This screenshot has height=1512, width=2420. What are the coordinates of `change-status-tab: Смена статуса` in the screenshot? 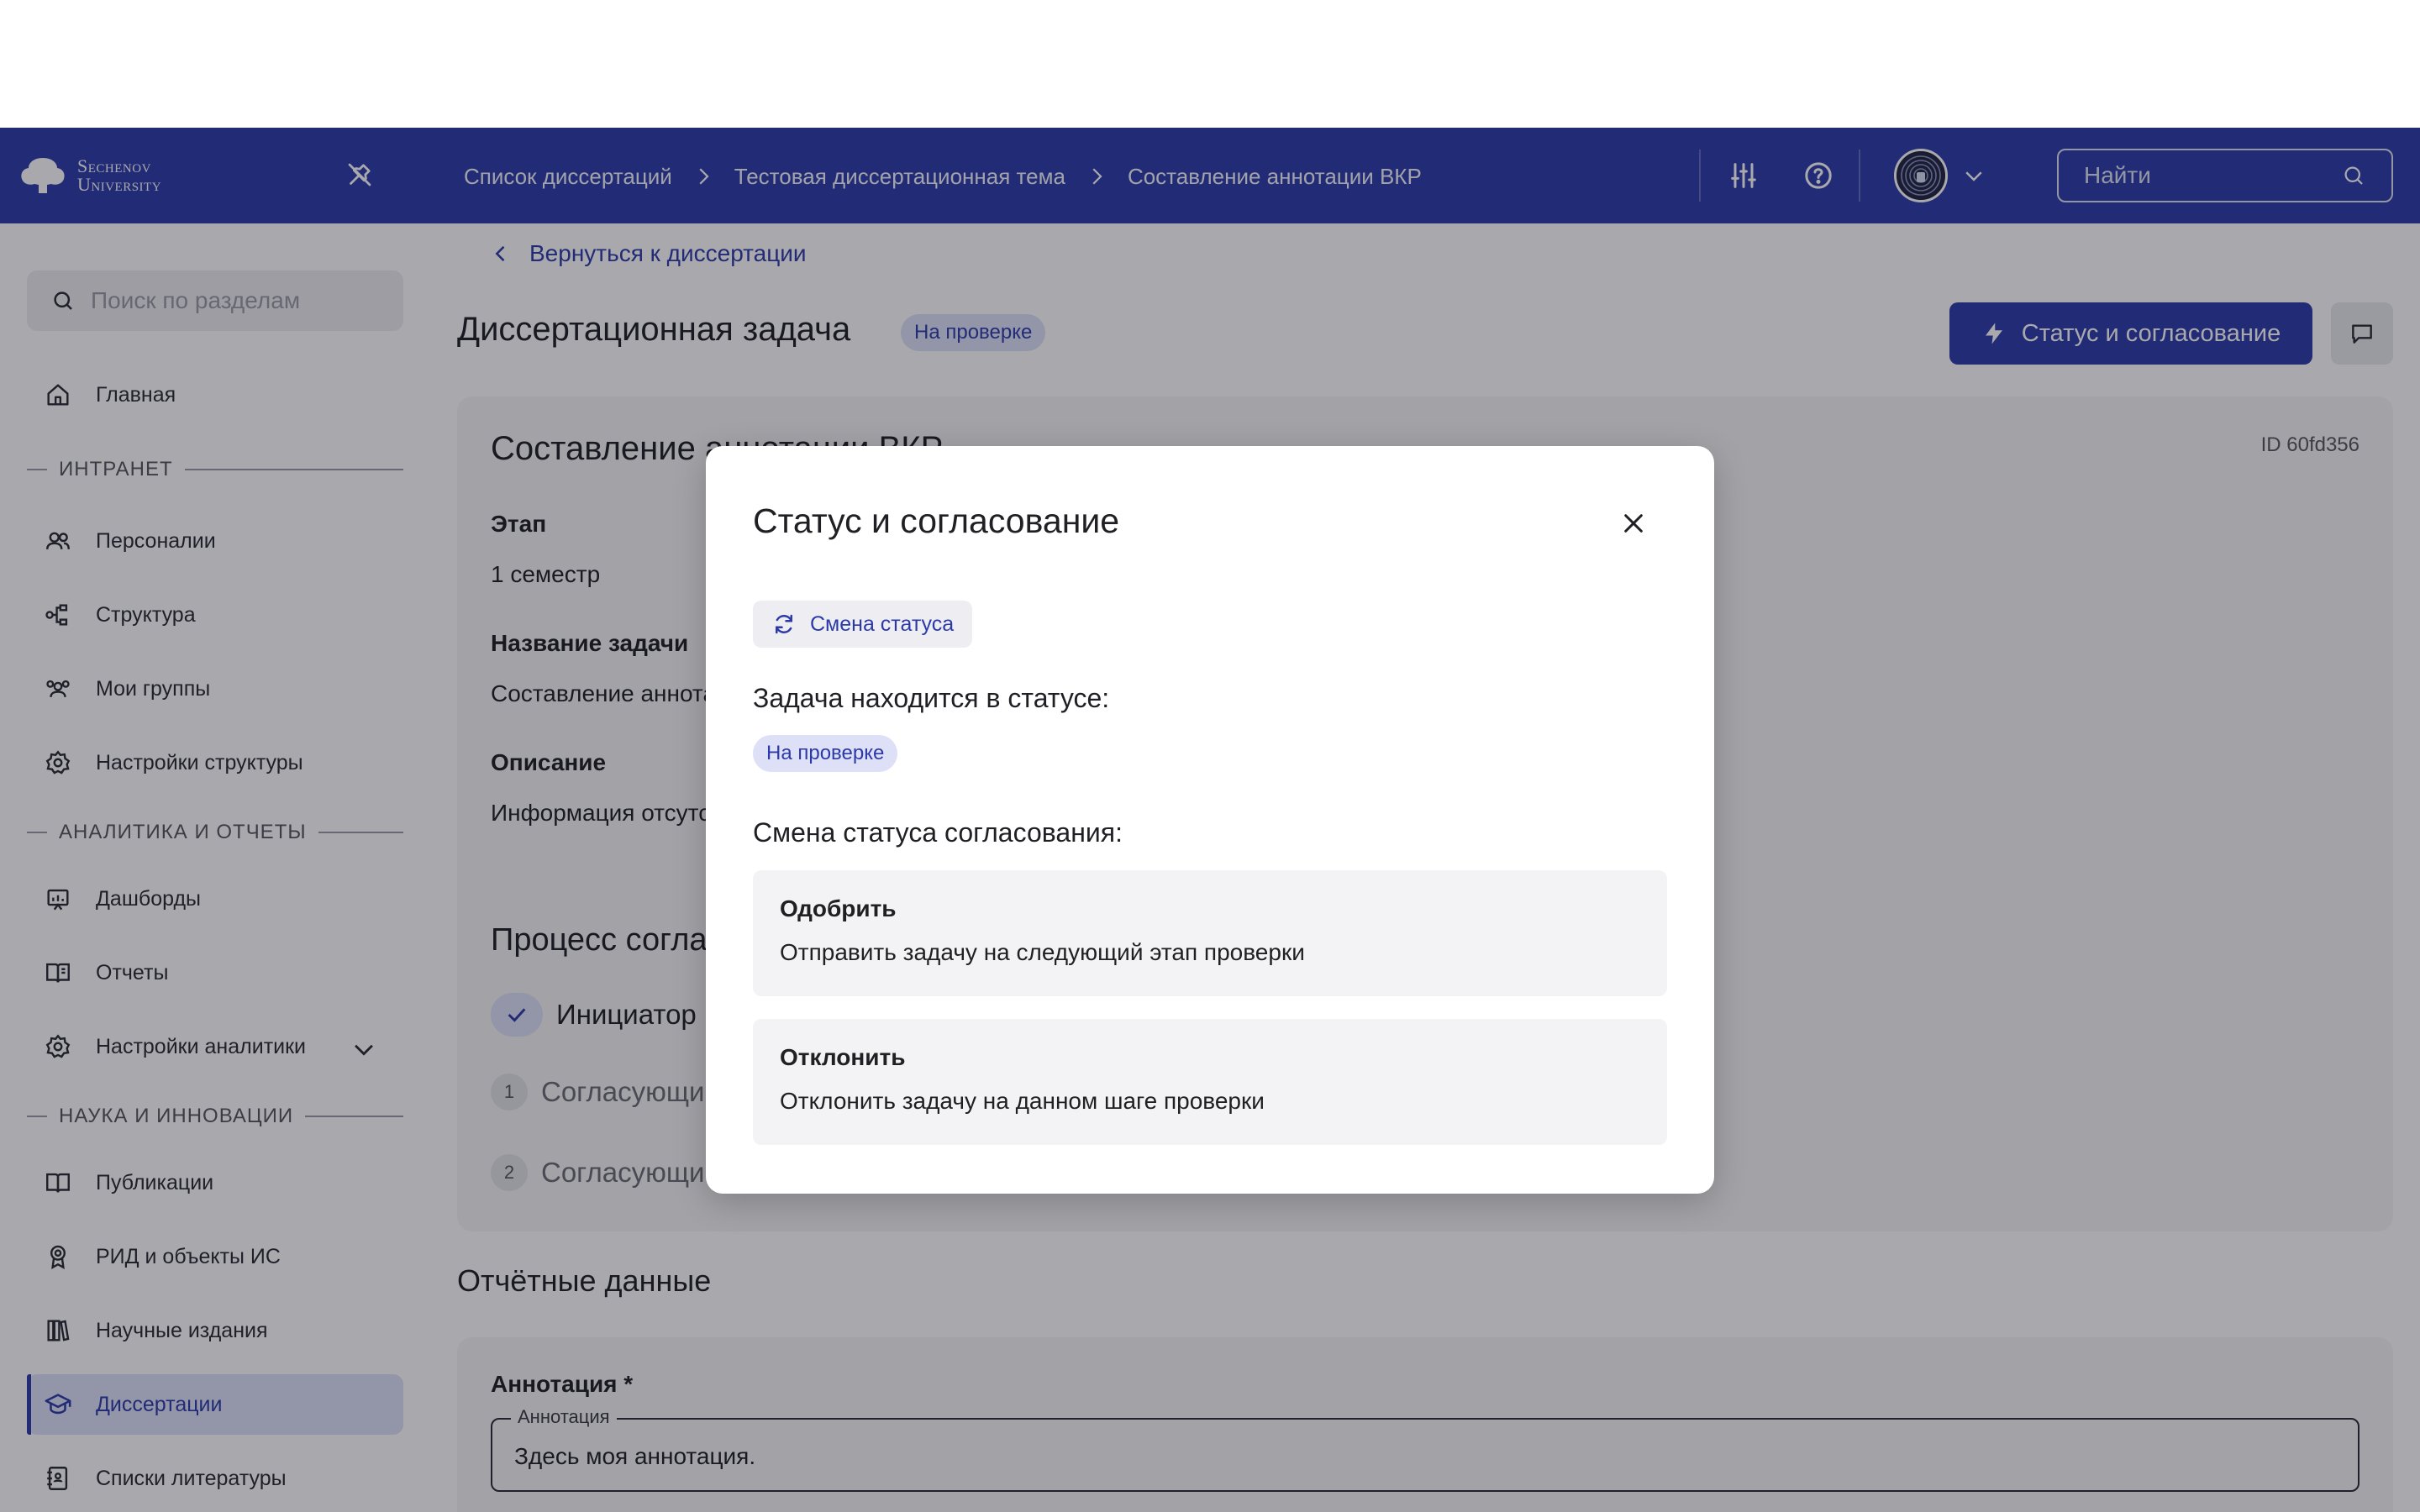 It's located at (863, 624).